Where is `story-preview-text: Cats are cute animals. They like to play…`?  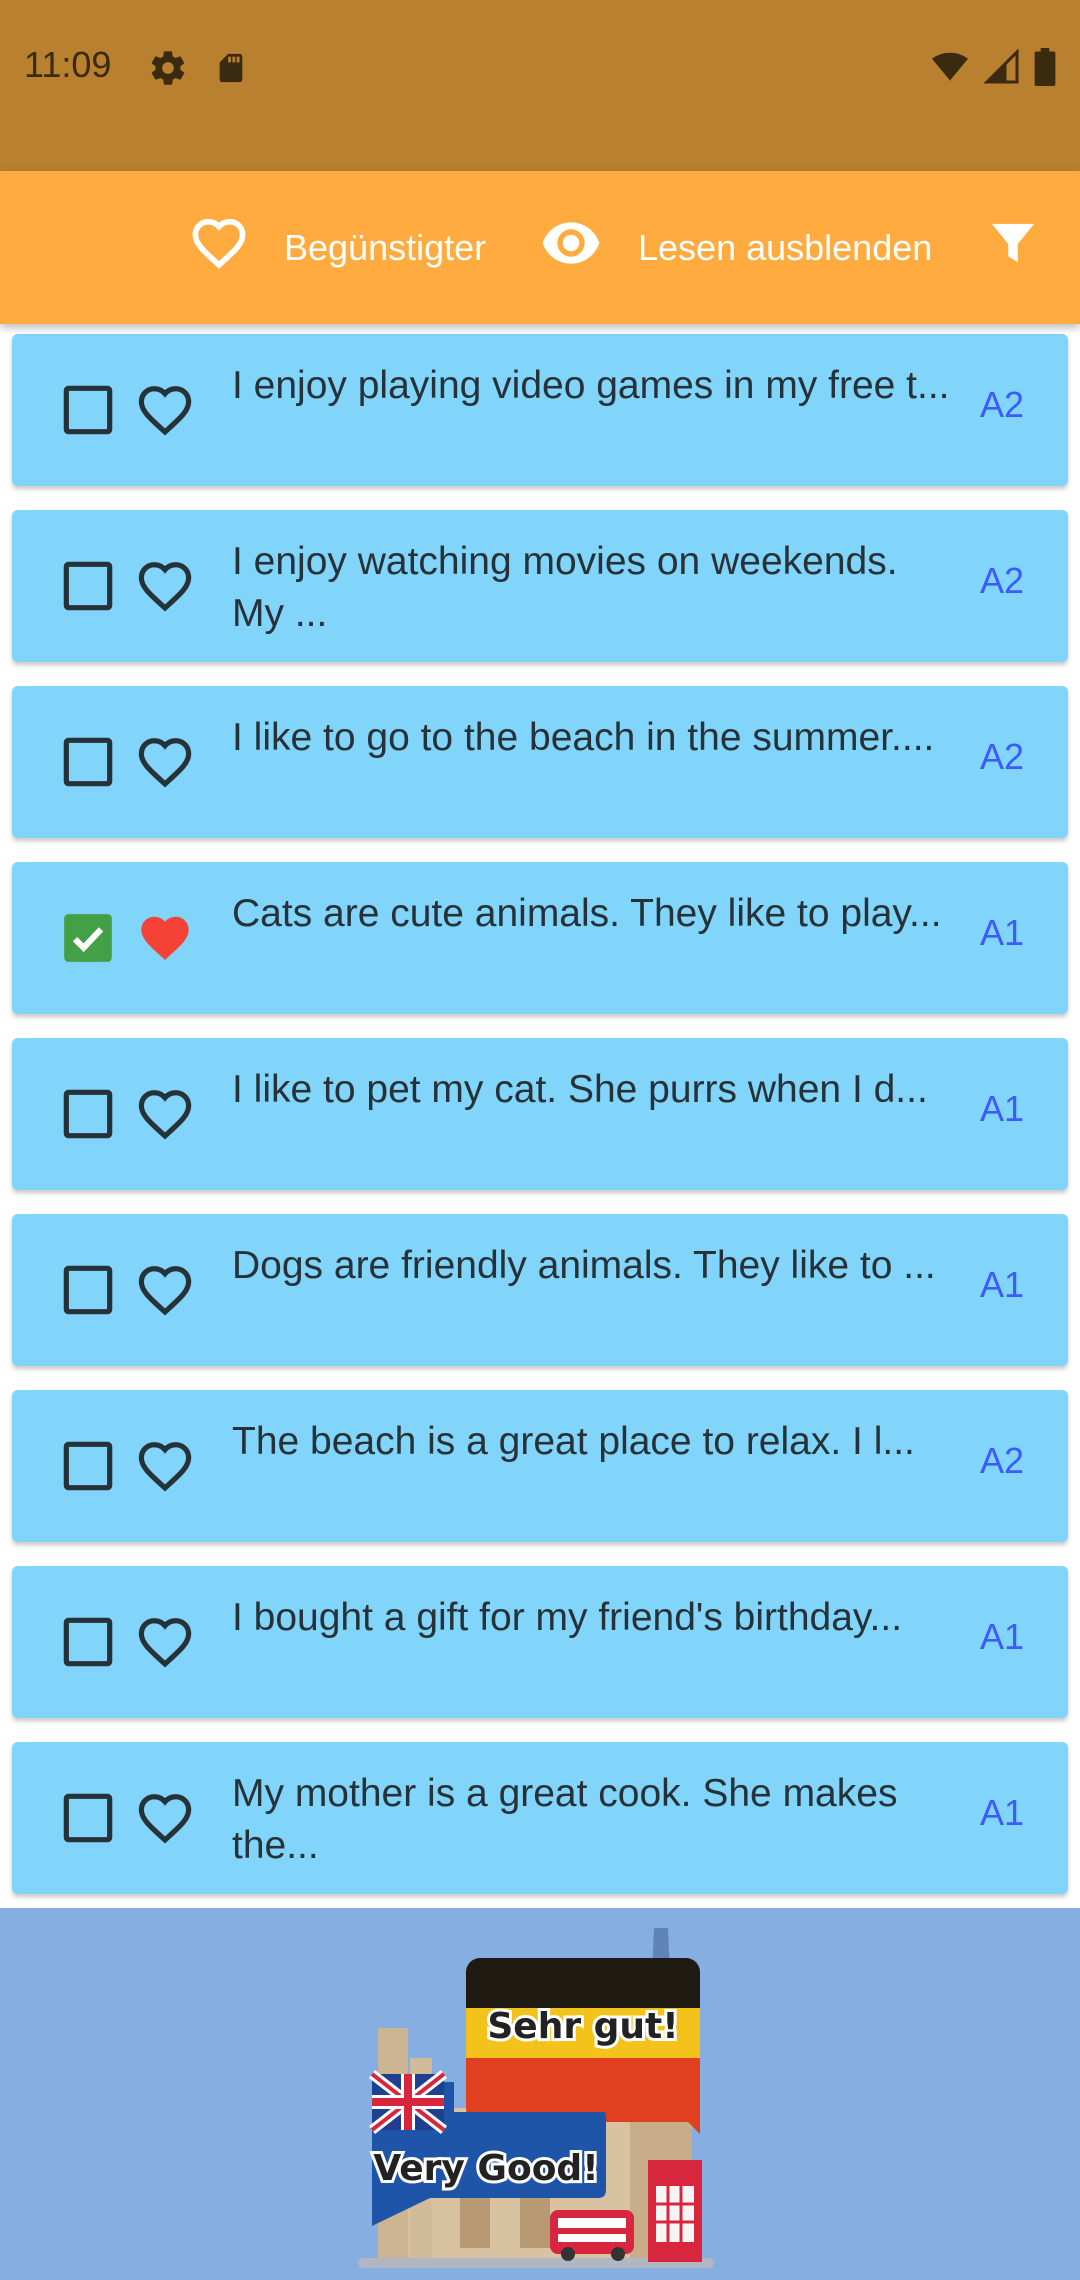 story-preview-text: Cats are cute animals. They like to play… is located at coordinates (587, 913).